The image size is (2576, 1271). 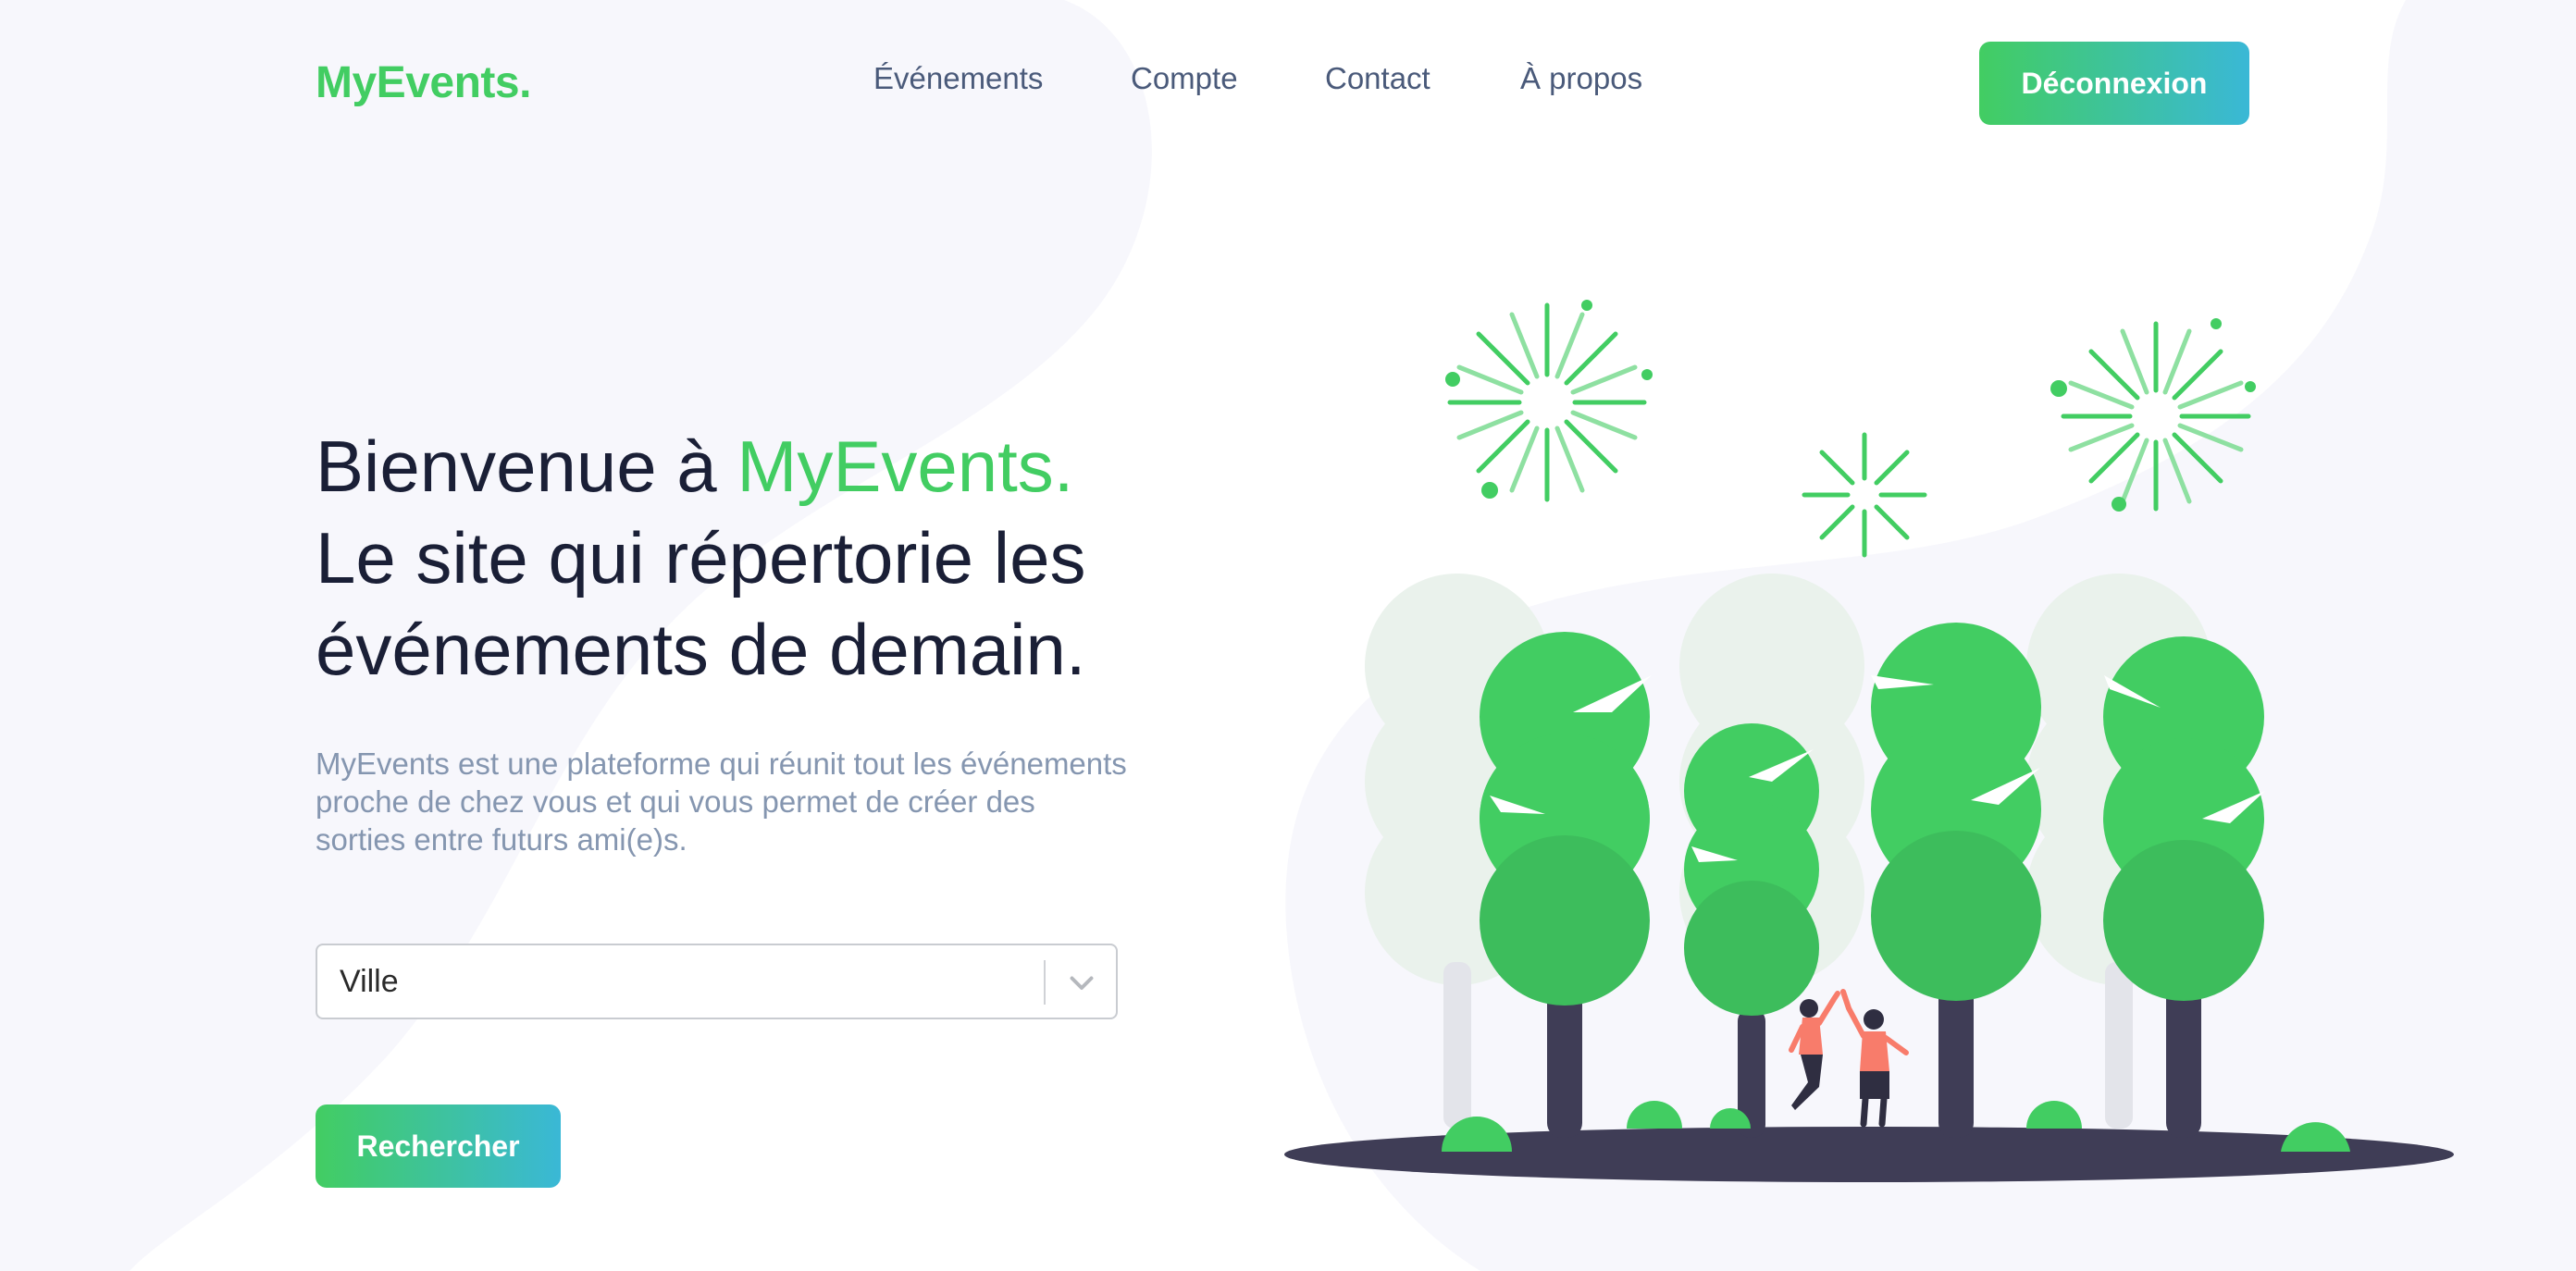 I want to click on chevron-down-icon, so click(x=1081, y=983).